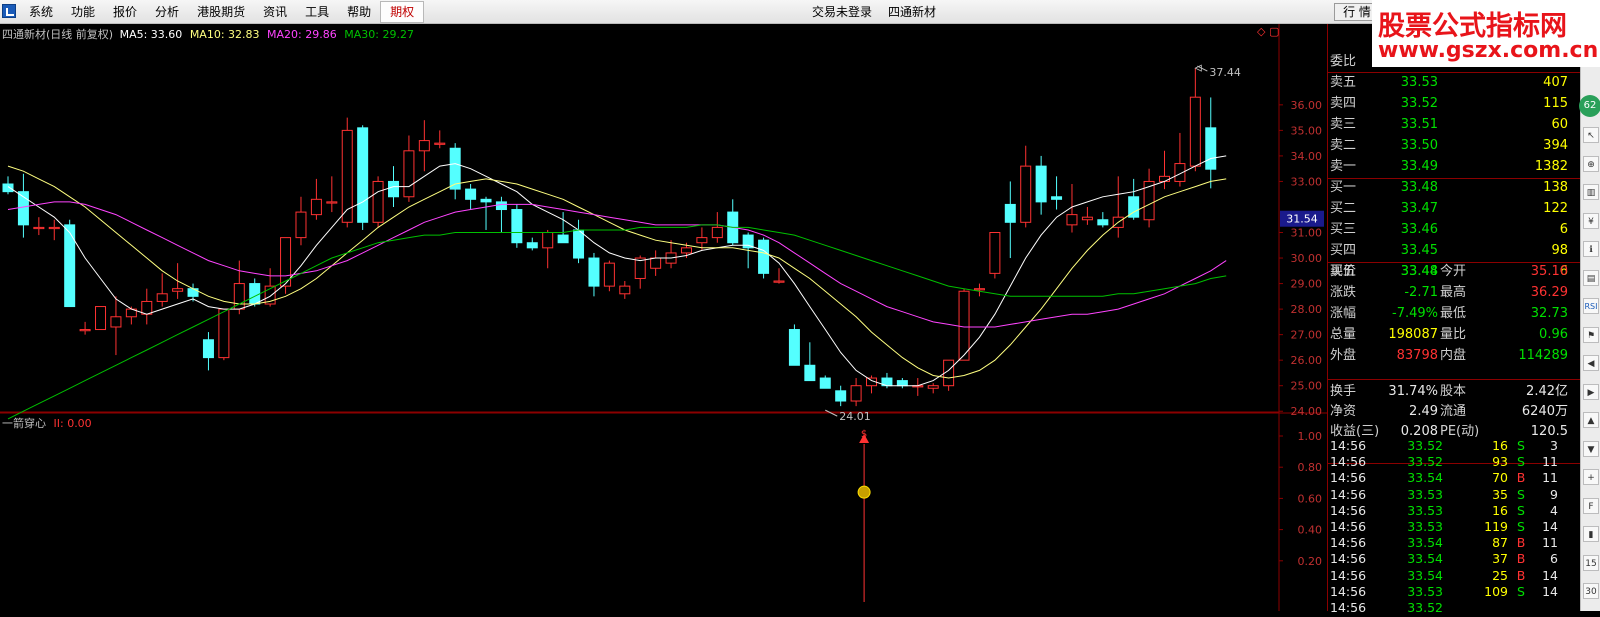 This screenshot has width=1600, height=617. What do you see at coordinates (1268, 31) in the screenshot?
I see `chart-window-controls: ◇ ▢` at bounding box center [1268, 31].